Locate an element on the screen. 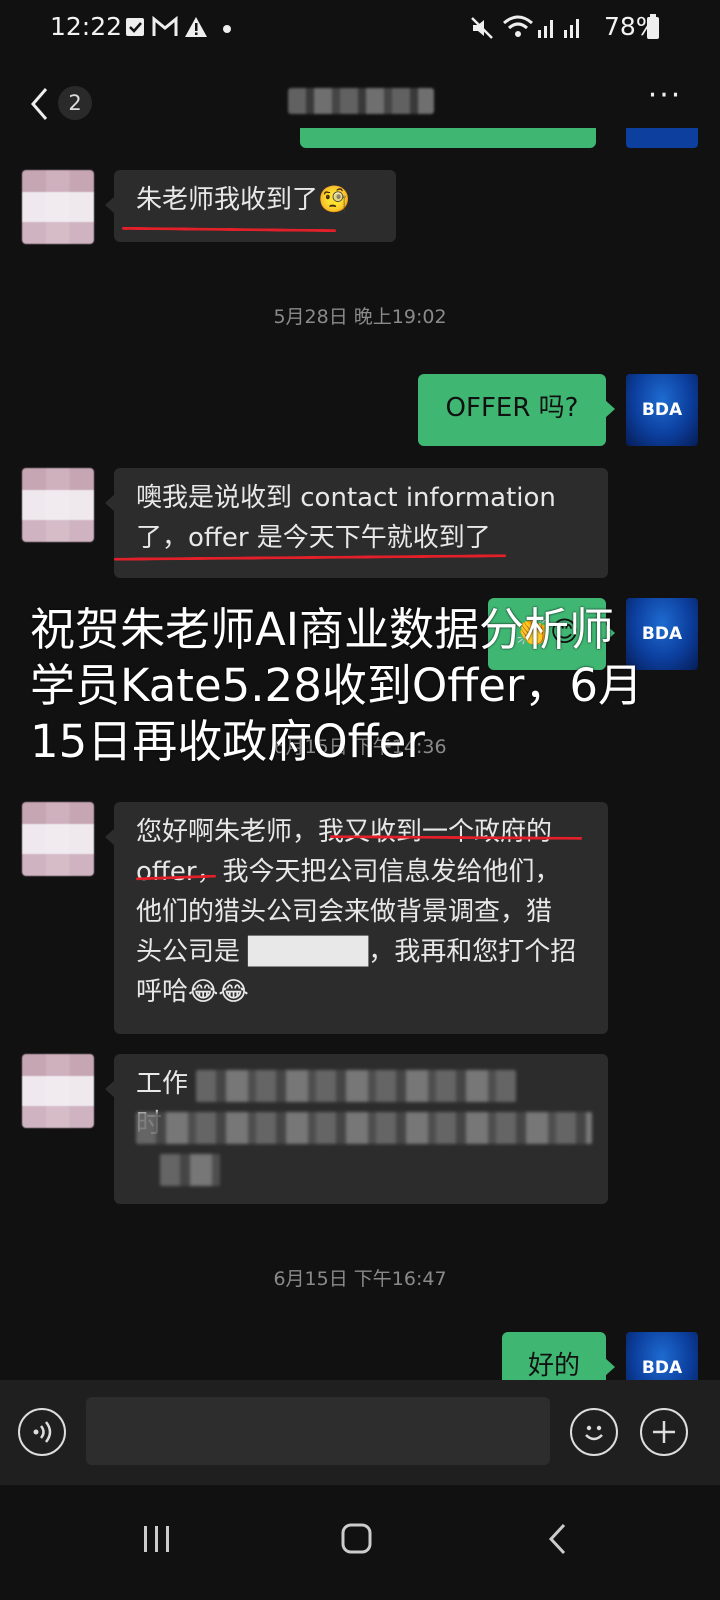  message-text: 朱老师我收到了 is located at coordinates (227, 200).